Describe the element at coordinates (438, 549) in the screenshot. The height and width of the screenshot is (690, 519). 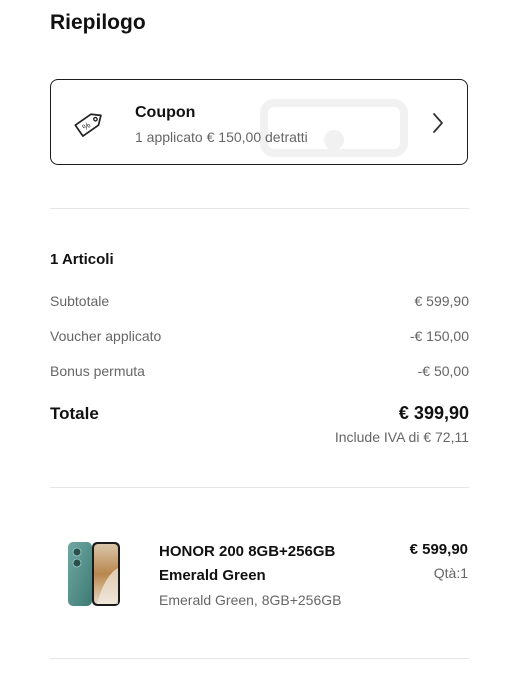
I see `product-price: € 599,90` at that location.